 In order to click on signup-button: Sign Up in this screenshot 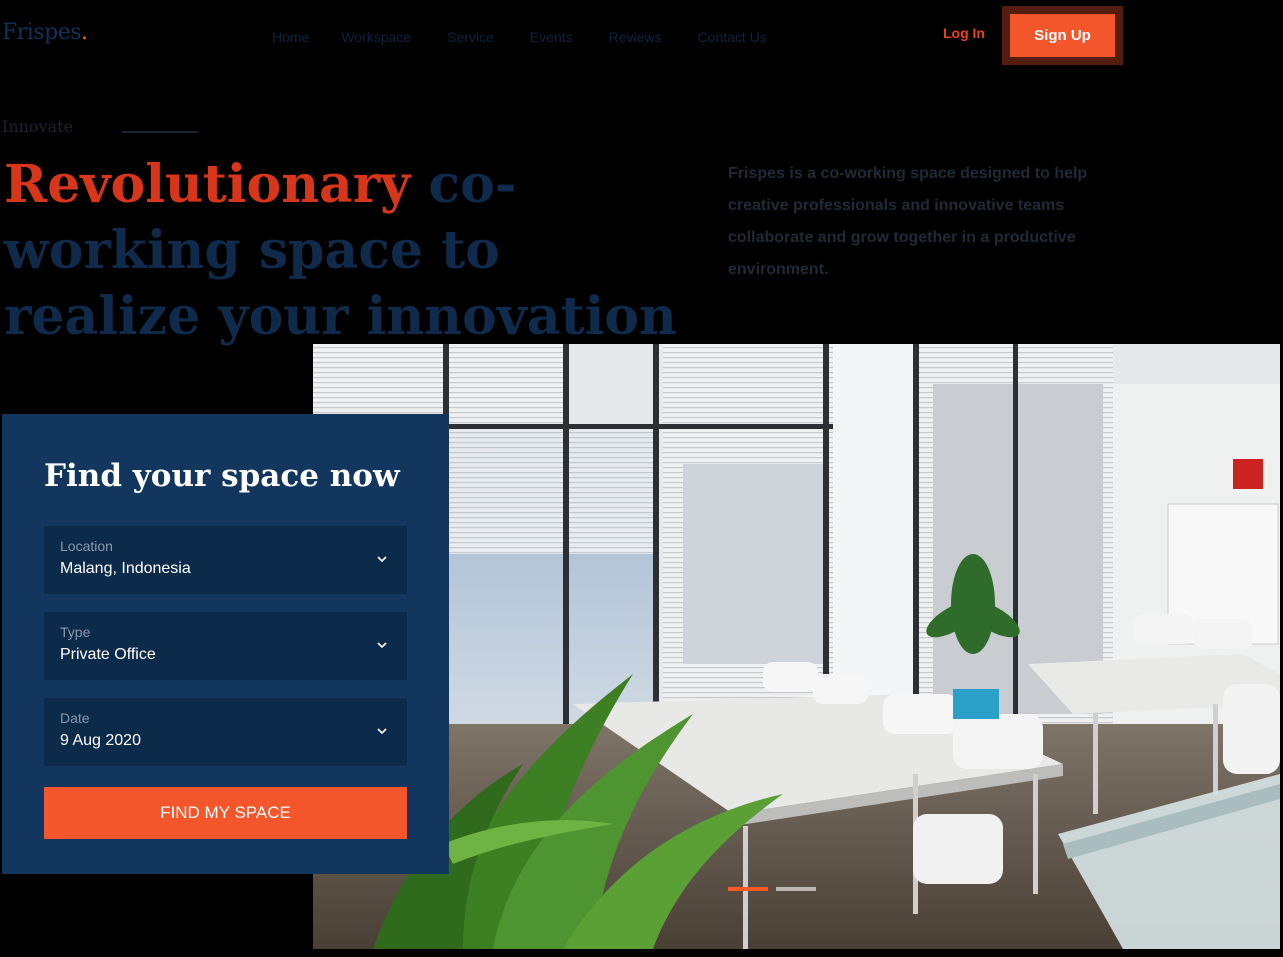, I will do `click(1062, 35)`.